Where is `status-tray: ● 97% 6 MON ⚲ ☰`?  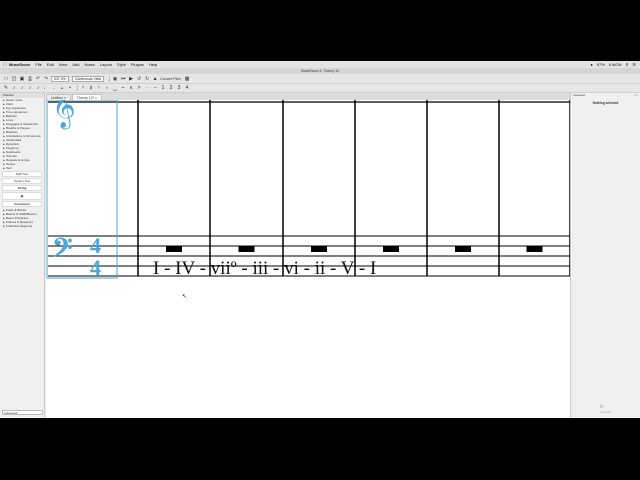 status-tray: ● 97% 6 MON ⚲ ☰ is located at coordinates (613, 64).